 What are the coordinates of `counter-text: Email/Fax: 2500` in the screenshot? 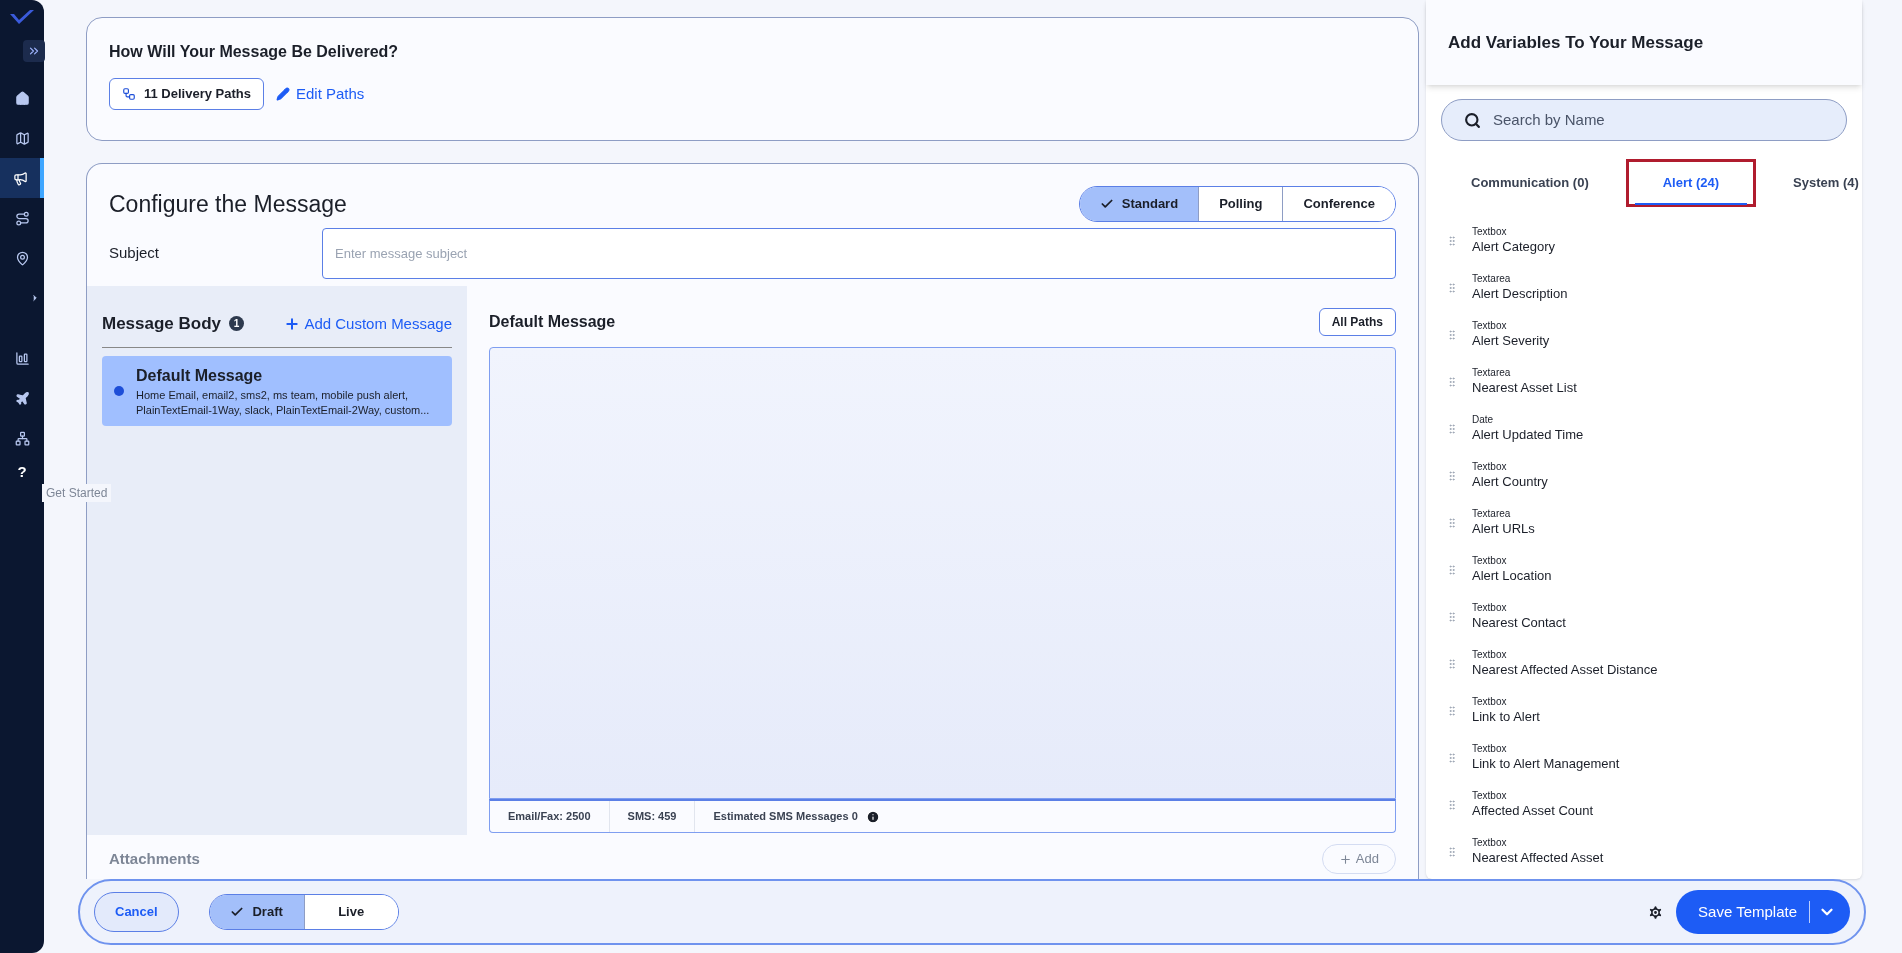 It's located at (549, 817).